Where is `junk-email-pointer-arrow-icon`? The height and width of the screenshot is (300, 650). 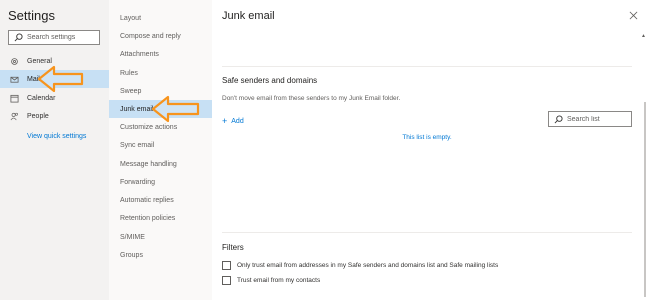
junk-email-pointer-arrow-icon is located at coordinates (175, 109).